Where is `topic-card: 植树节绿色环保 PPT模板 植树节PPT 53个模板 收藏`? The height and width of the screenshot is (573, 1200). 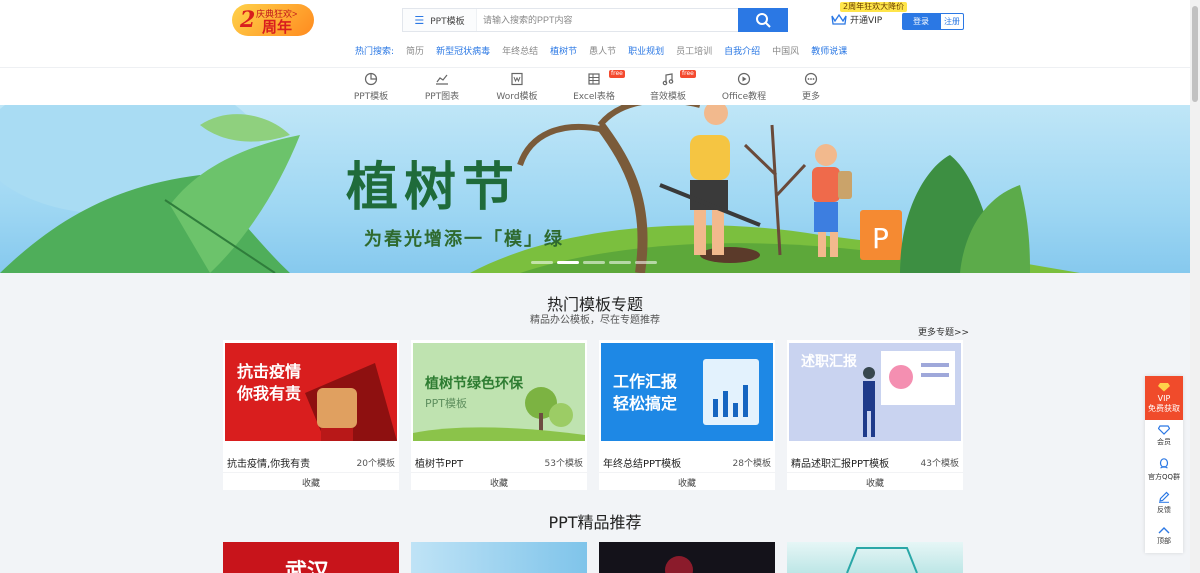
topic-card: 植树节绿色环保 PPT模板 植树节PPT 53个模板 收藏 is located at coordinates (499, 415).